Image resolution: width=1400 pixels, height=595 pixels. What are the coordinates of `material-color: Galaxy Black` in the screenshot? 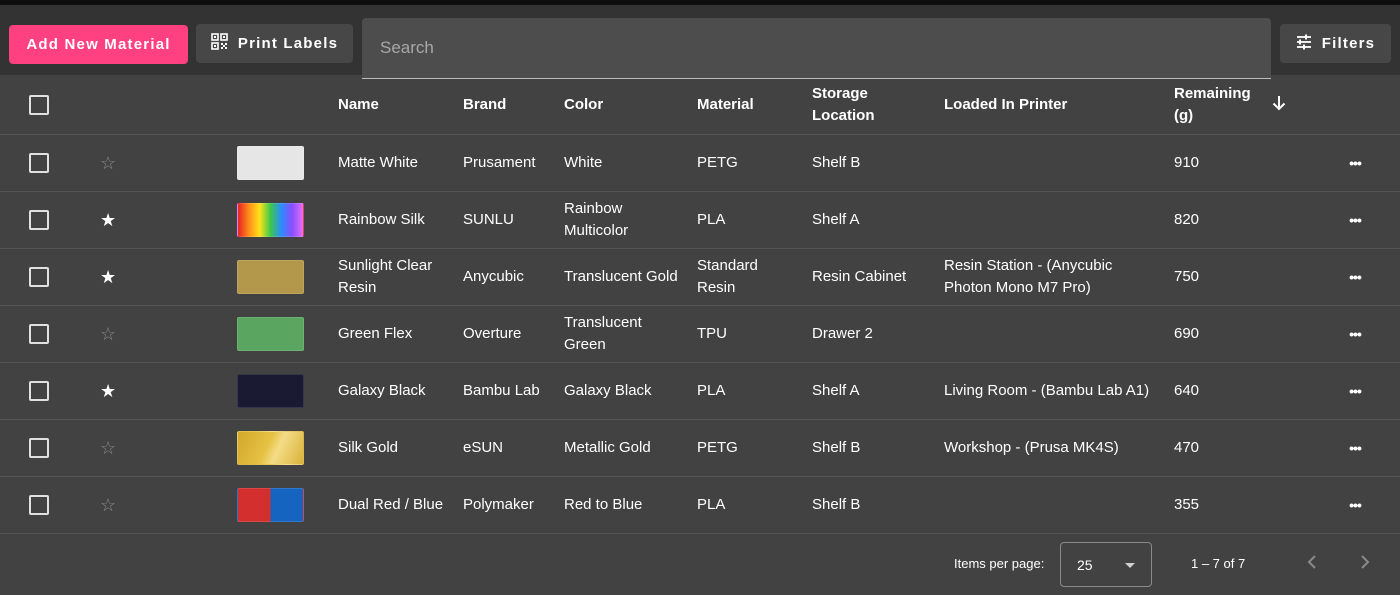 It's located at (608, 390).